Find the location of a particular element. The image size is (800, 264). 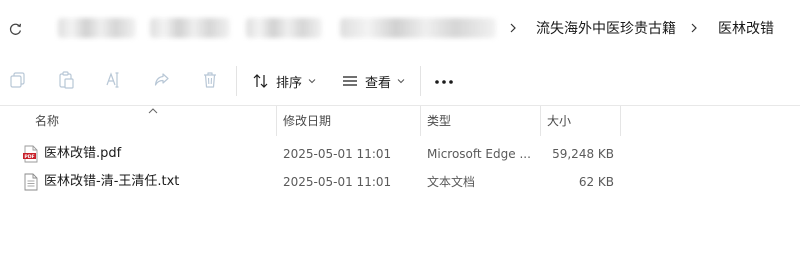

column-header-name: 名称 is located at coordinates (152, 121).